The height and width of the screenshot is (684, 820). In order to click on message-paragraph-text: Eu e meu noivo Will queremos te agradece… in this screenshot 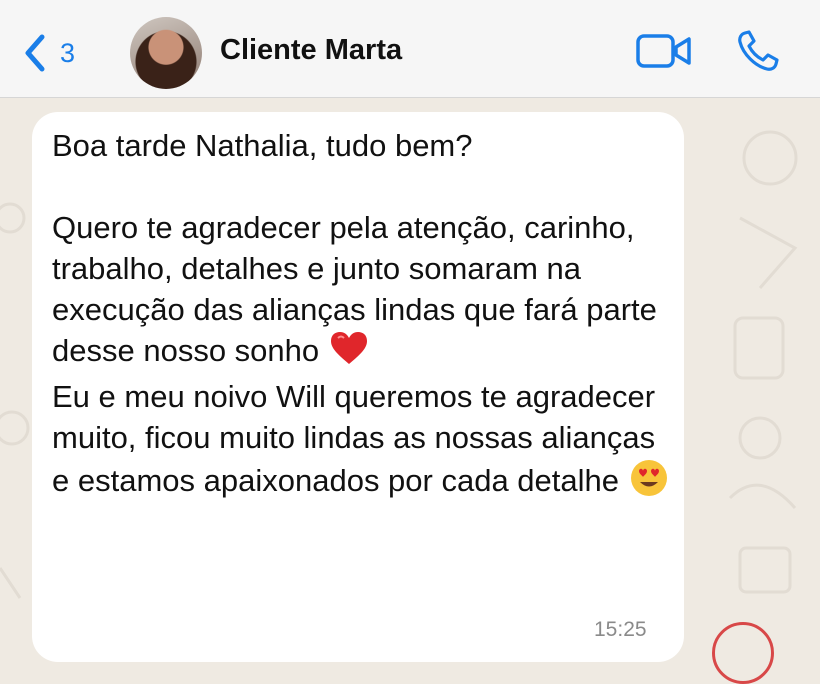, I will do `click(354, 439)`.